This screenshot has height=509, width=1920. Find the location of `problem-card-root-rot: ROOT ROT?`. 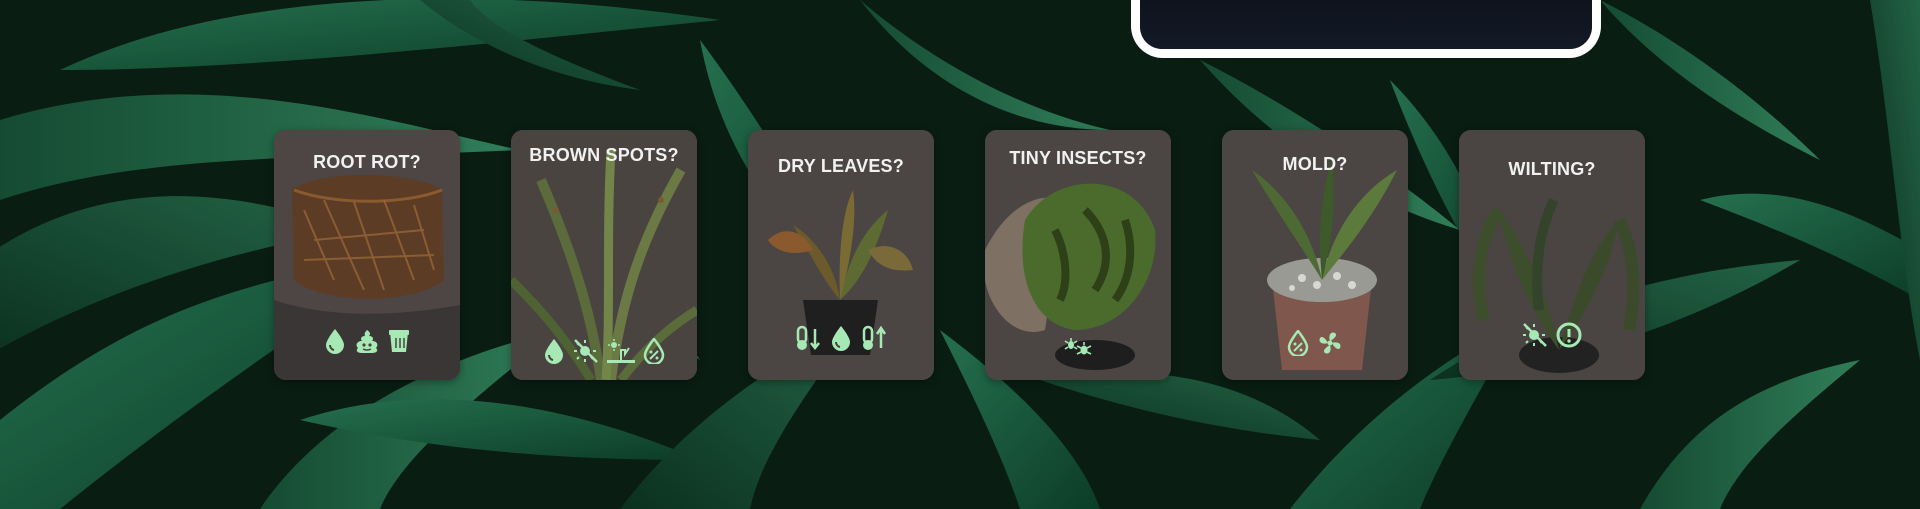

problem-card-root-rot: ROOT ROT? is located at coordinates (367, 255).